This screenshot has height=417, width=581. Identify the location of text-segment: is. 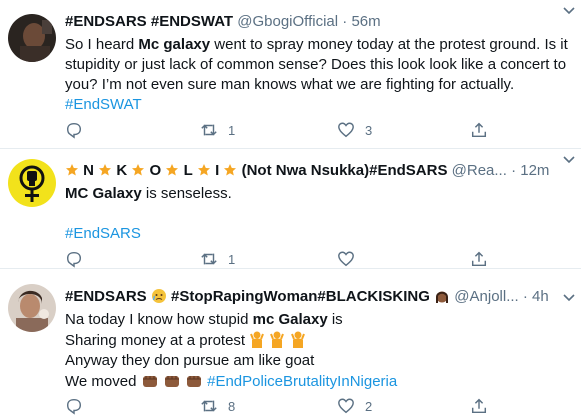
(335, 319).